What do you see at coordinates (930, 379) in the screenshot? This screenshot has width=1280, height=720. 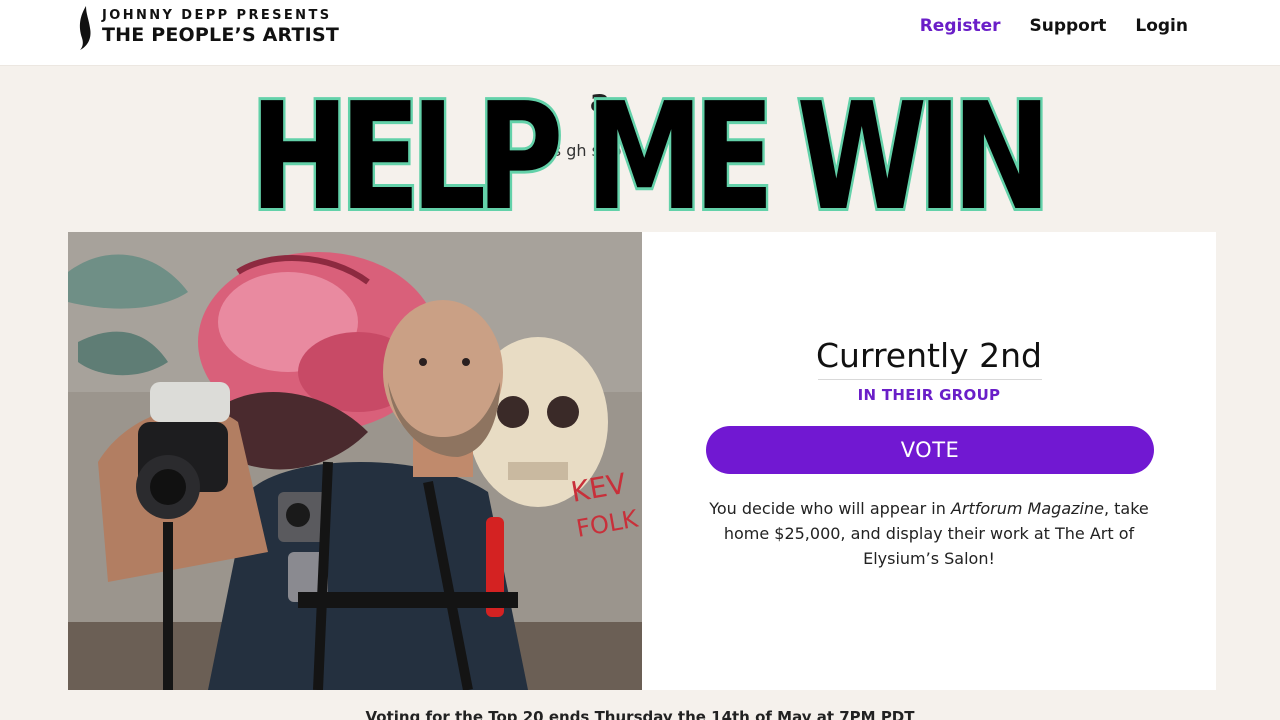 I see `rank-divider` at bounding box center [930, 379].